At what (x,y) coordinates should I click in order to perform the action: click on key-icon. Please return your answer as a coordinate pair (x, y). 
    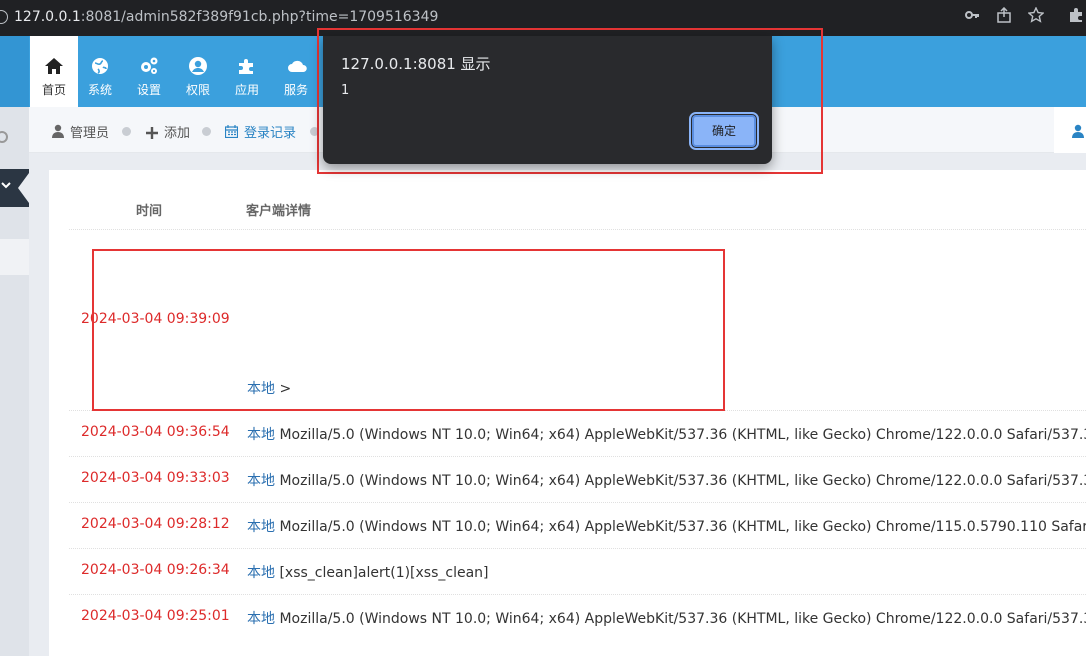
    Looking at the image, I should click on (972, 17).